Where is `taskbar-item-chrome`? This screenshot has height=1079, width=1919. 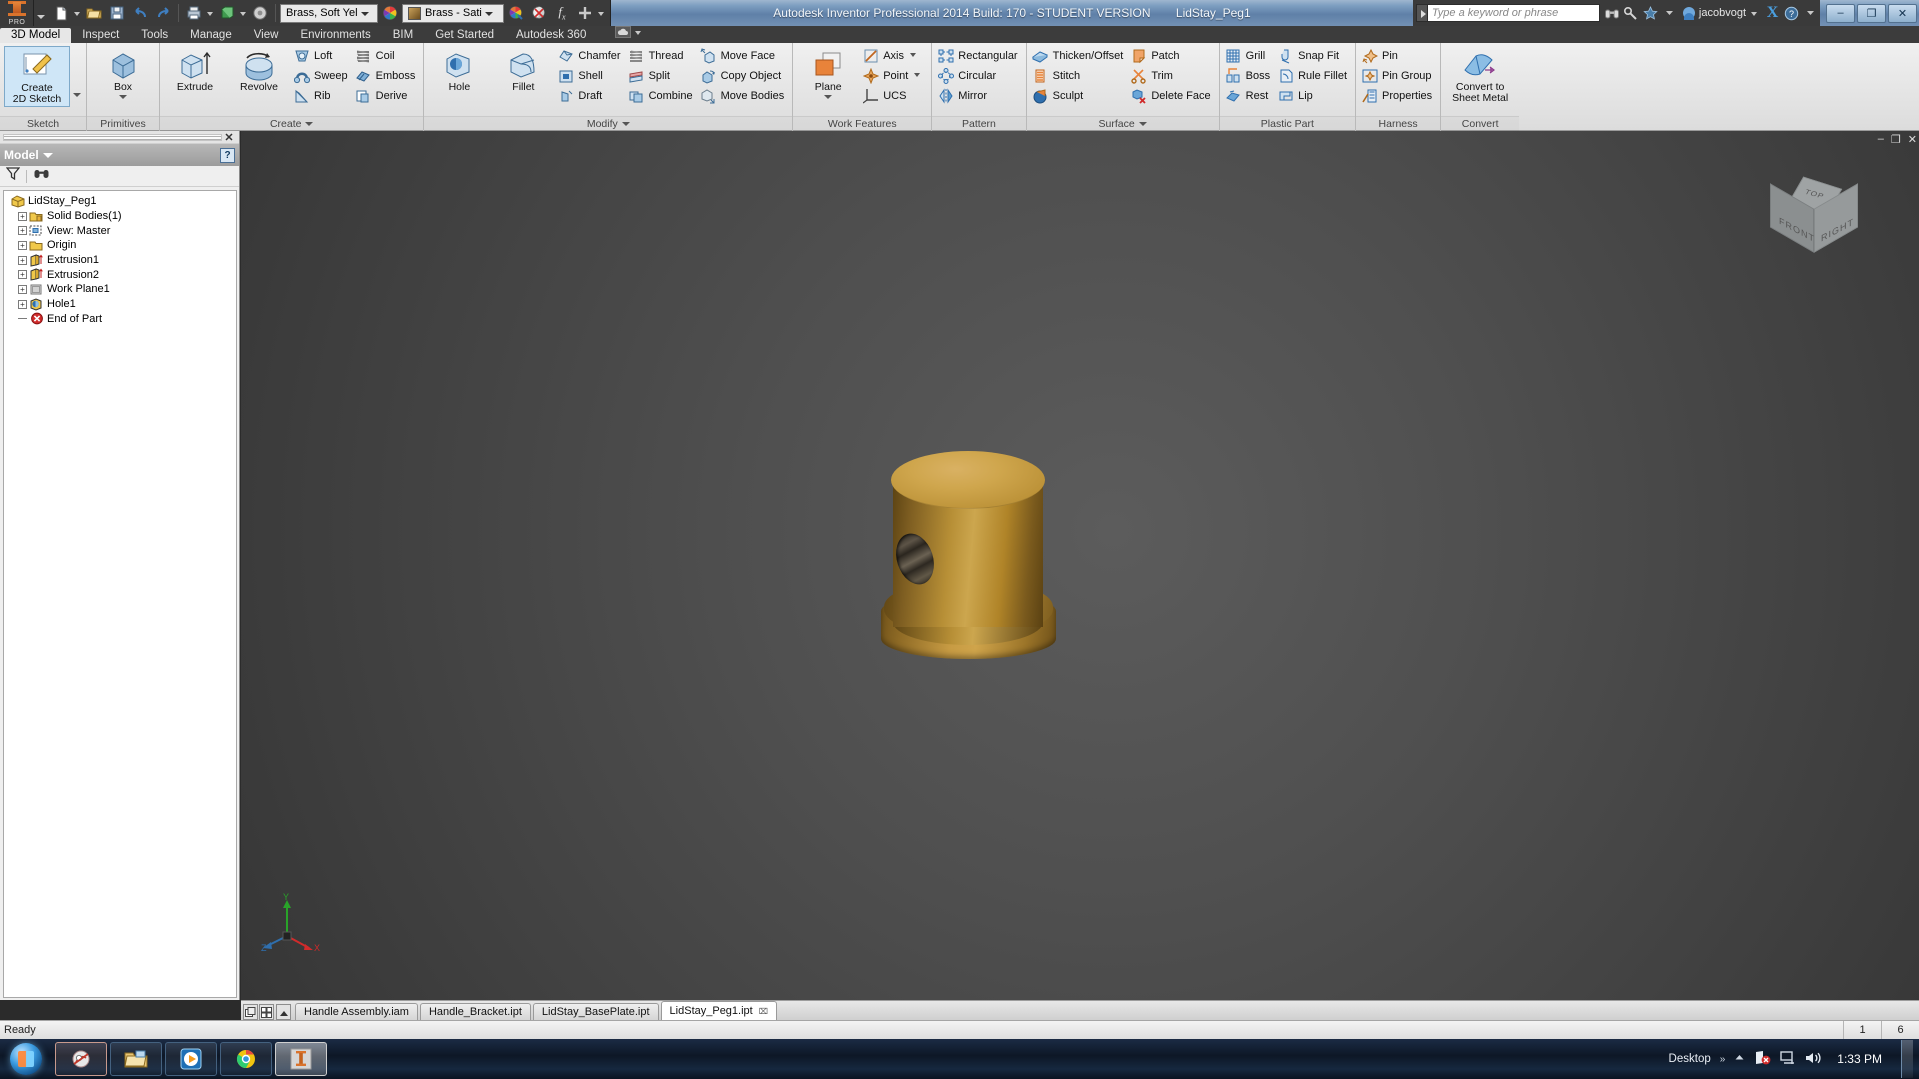 taskbar-item-chrome is located at coordinates (246, 1059).